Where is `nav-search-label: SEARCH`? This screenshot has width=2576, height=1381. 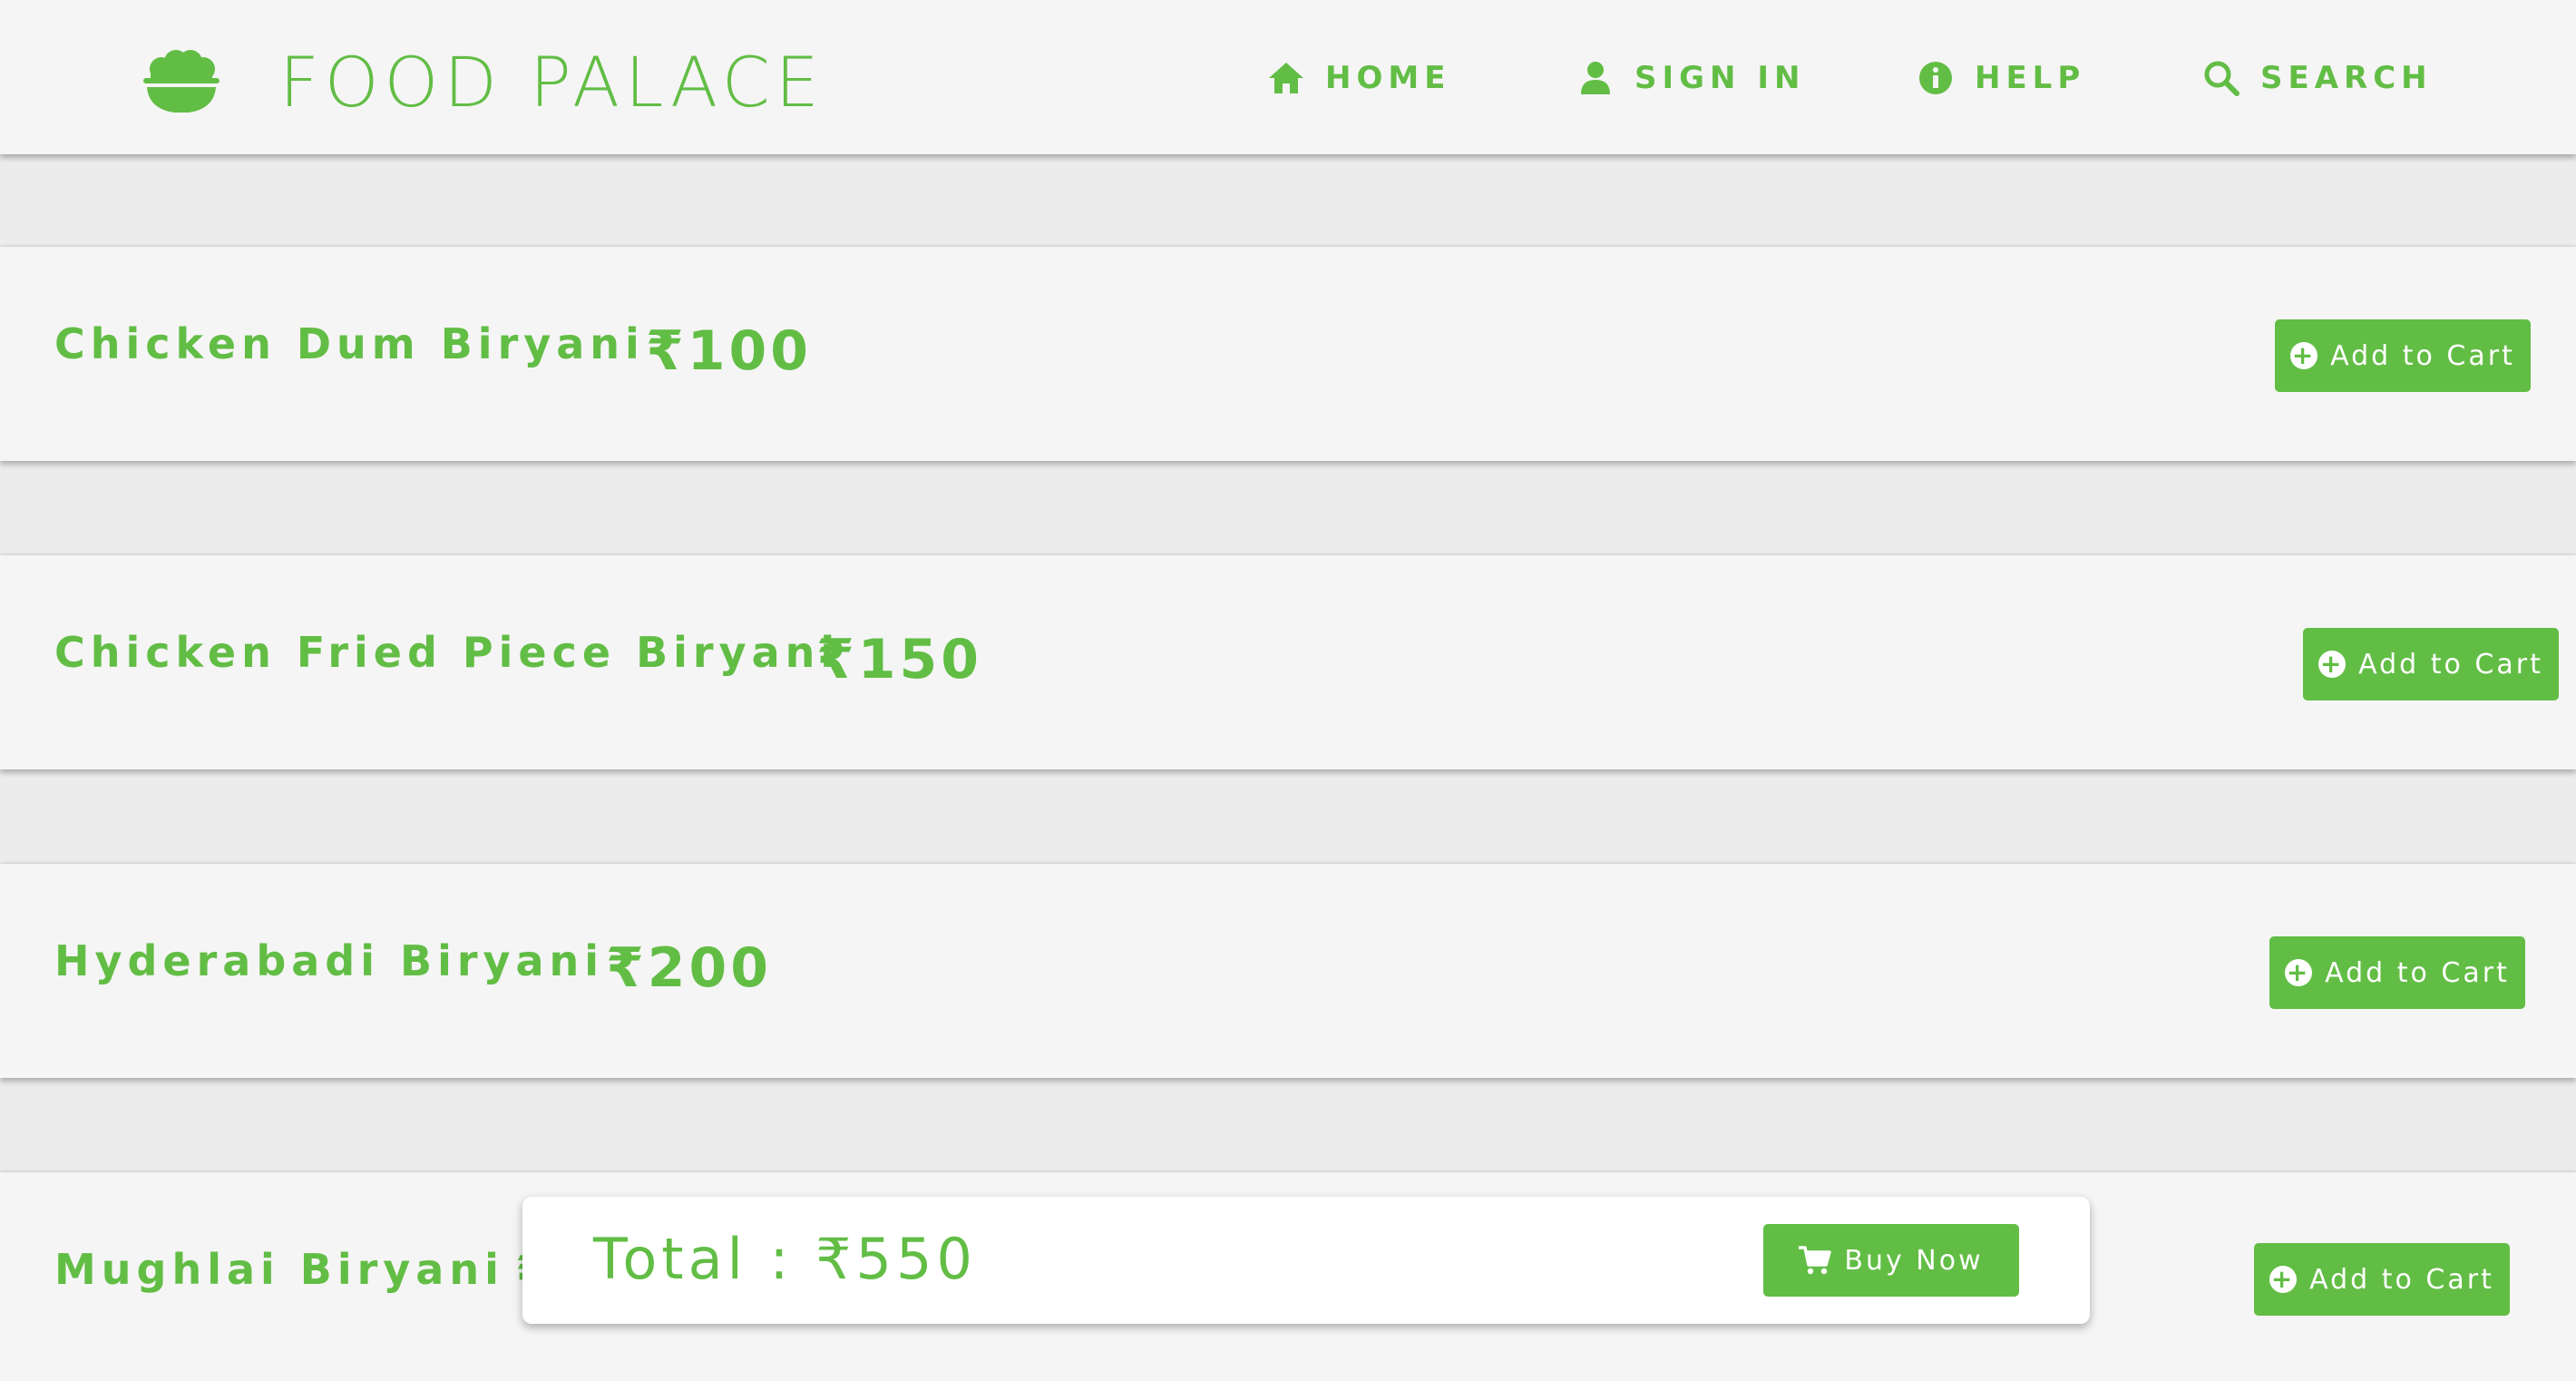
nav-search-label: SEARCH is located at coordinates (2346, 78).